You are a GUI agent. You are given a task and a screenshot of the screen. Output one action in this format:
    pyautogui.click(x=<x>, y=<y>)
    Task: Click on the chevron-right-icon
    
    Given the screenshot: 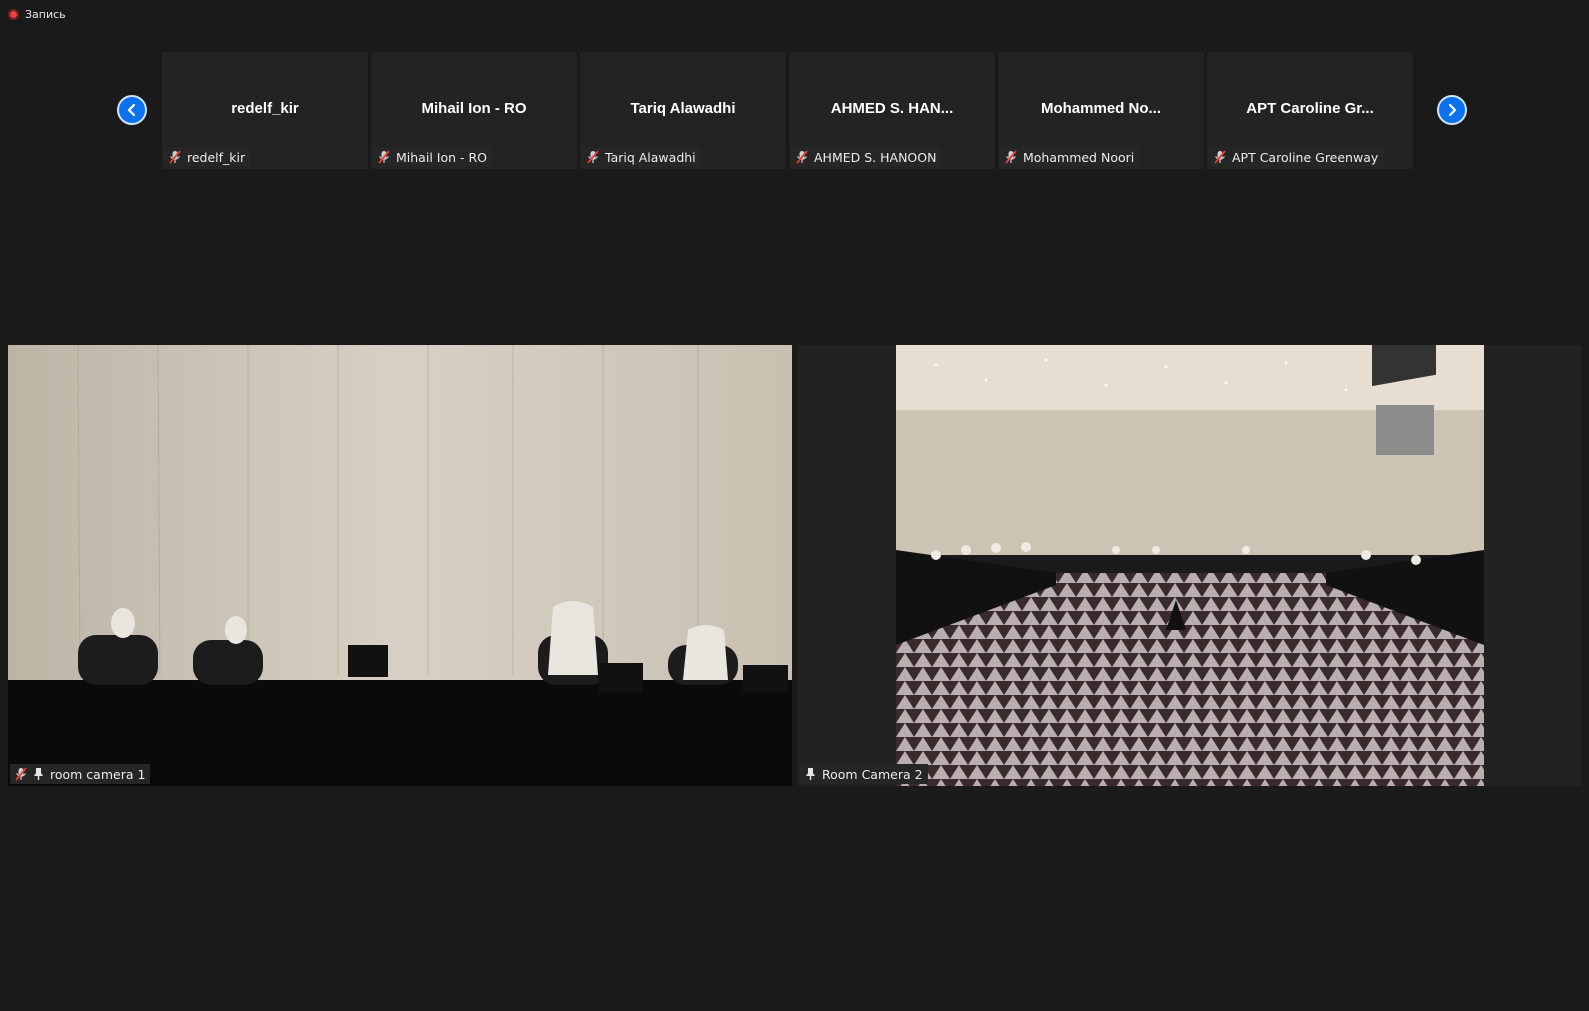 What is the action you would take?
    pyautogui.click(x=1452, y=110)
    